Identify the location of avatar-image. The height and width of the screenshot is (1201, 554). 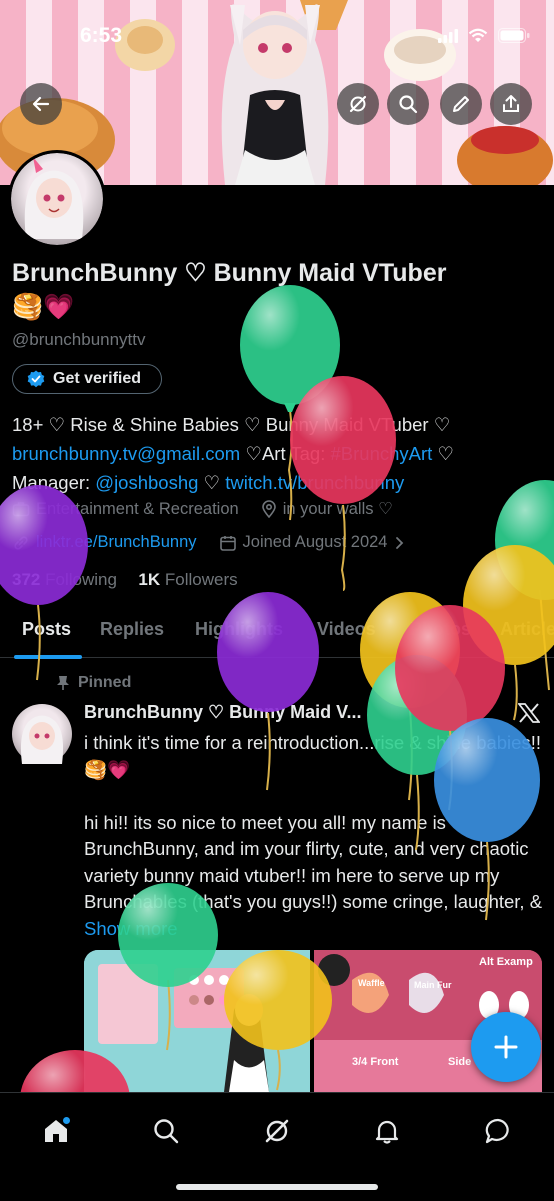
(57, 199).